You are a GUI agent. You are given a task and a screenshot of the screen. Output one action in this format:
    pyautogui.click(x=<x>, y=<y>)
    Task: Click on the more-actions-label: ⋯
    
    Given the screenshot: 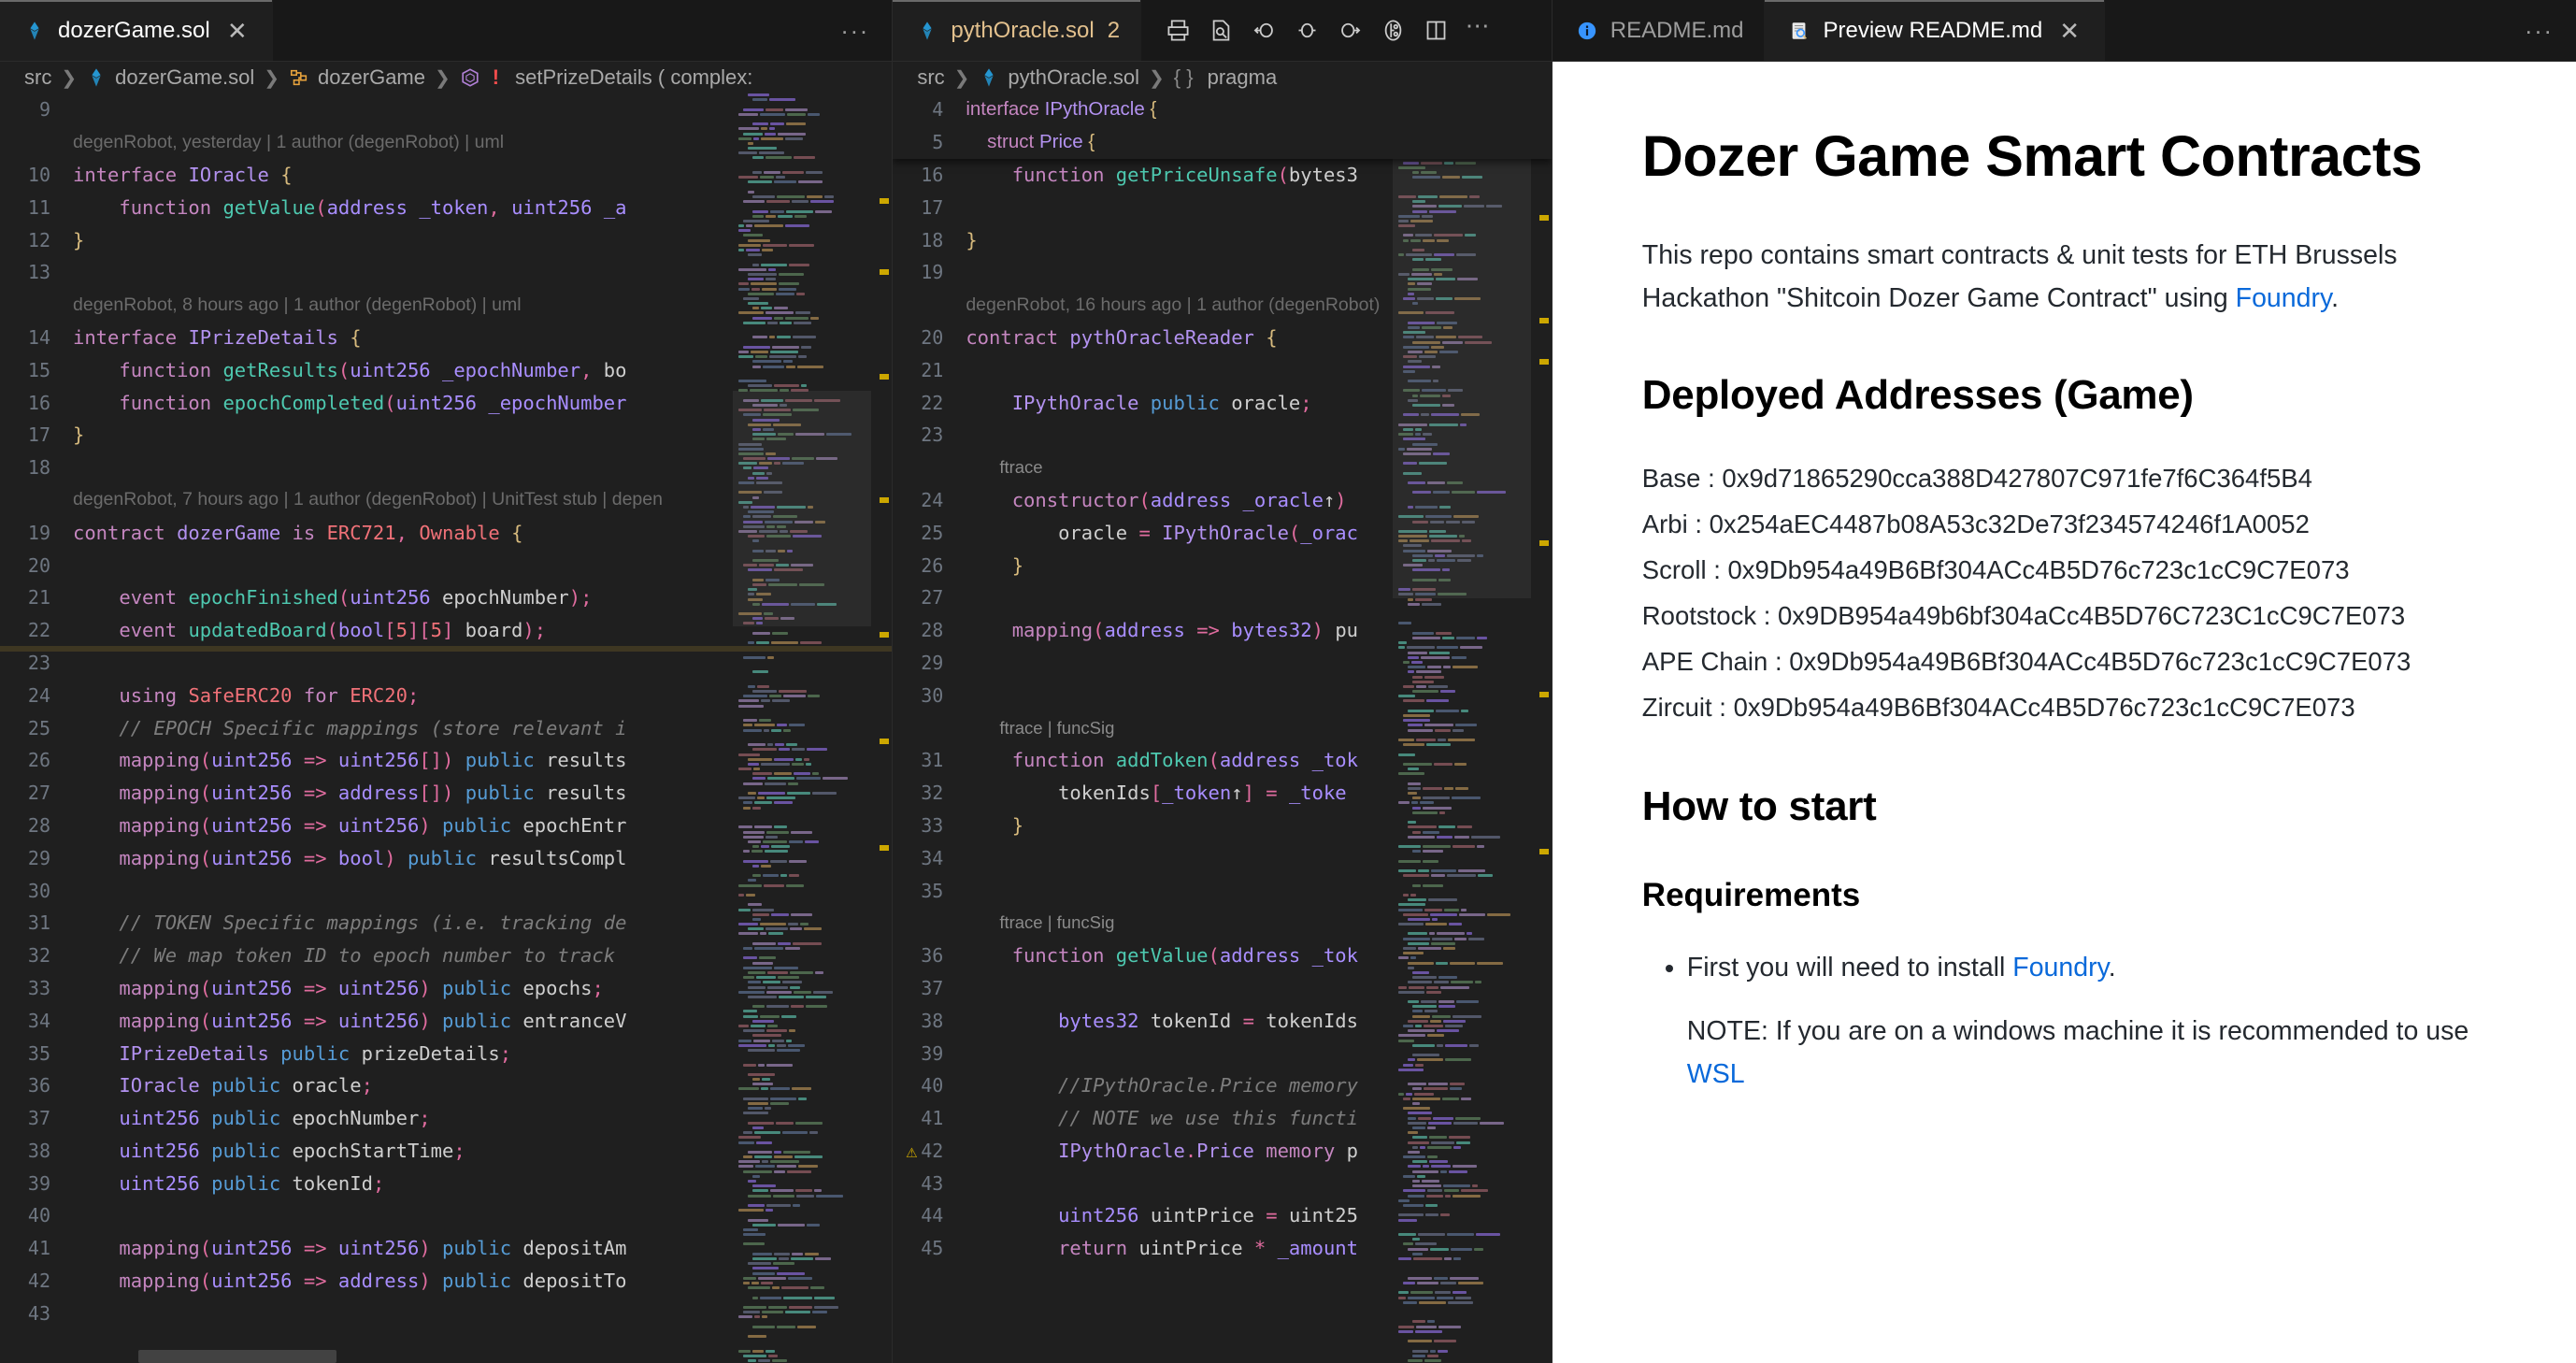 What is the action you would take?
    pyautogui.click(x=1479, y=25)
    